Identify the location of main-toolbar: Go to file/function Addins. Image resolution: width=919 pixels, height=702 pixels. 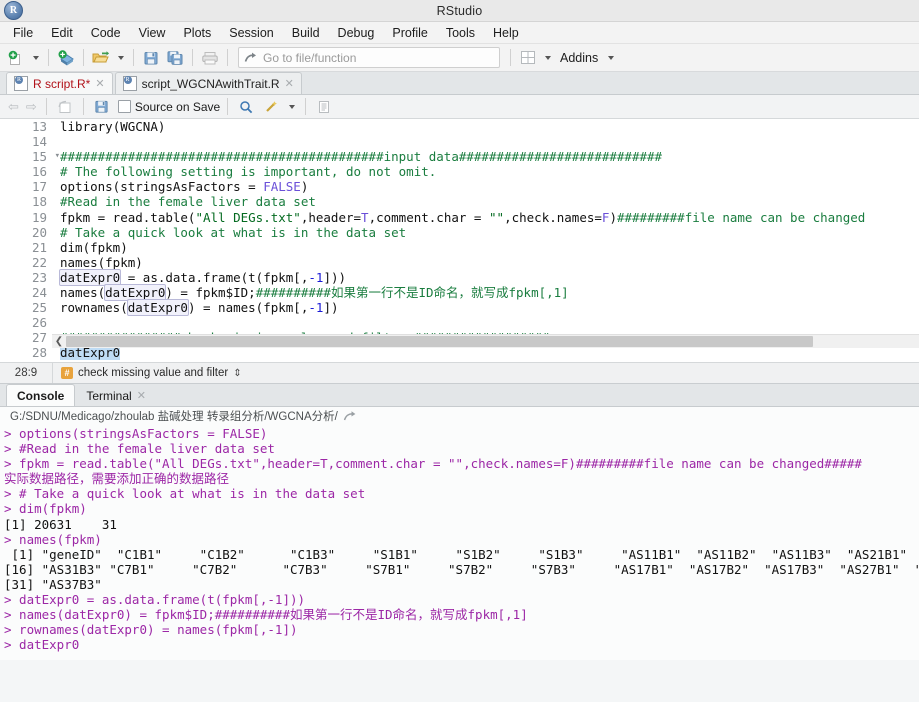
(459, 58).